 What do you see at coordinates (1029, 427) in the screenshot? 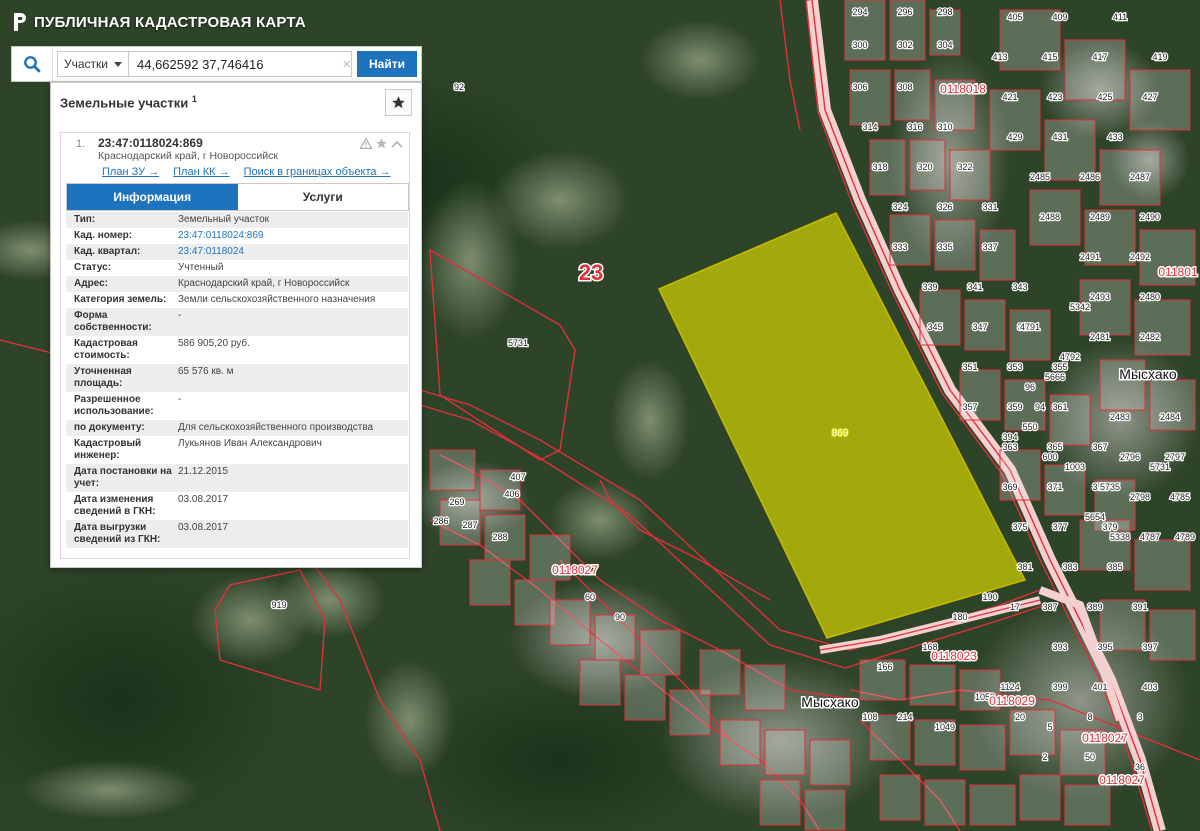
I see `parcel-number-label: 550` at bounding box center [1029, 427].